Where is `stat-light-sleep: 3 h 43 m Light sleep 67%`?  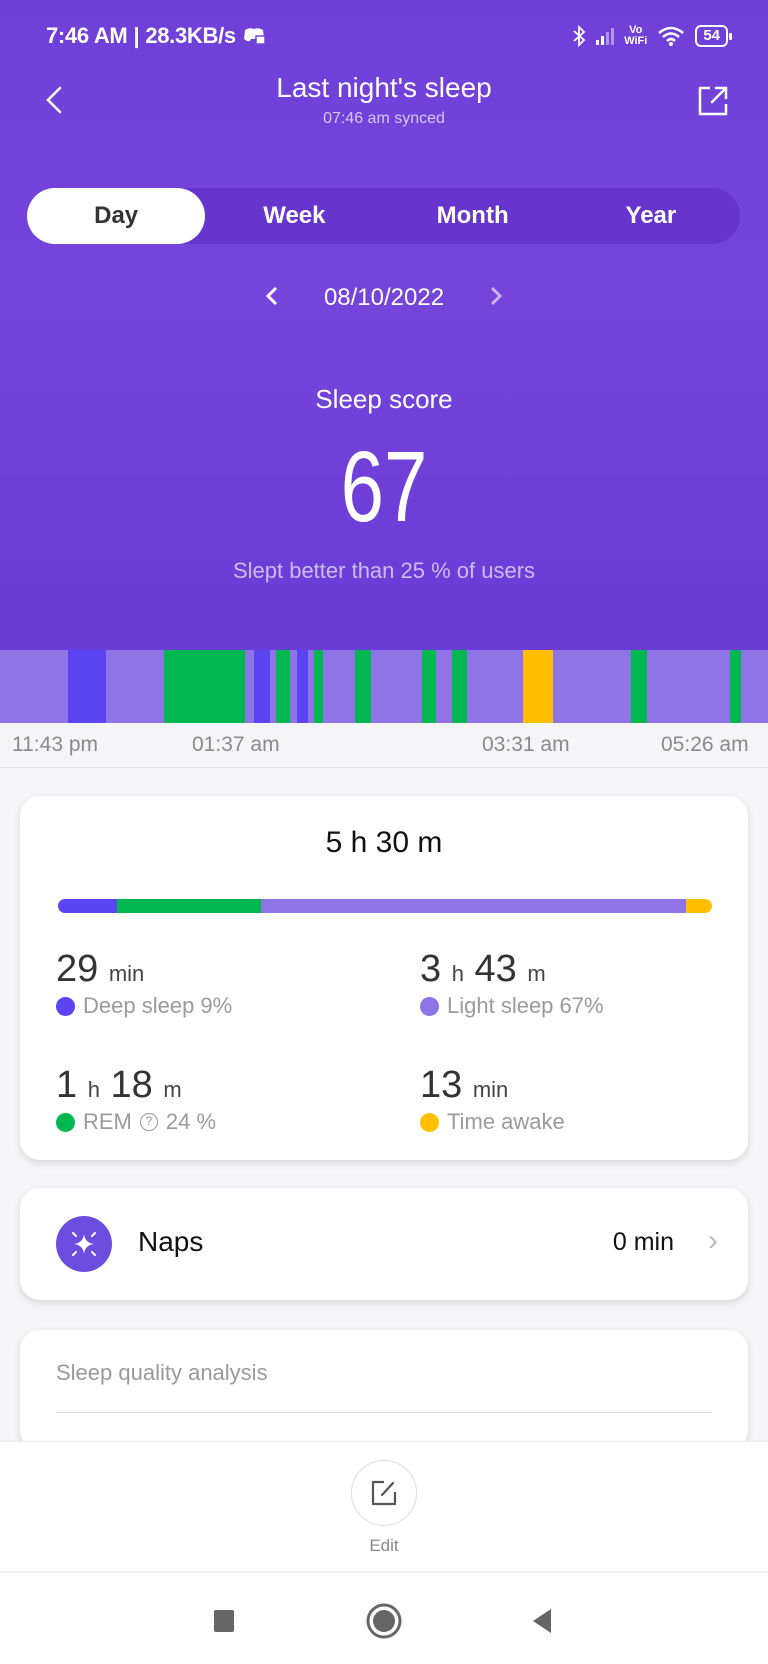
stat-light-sleep: 3 h 43 m Light sleep 67% is located at coordinates (580, 983).